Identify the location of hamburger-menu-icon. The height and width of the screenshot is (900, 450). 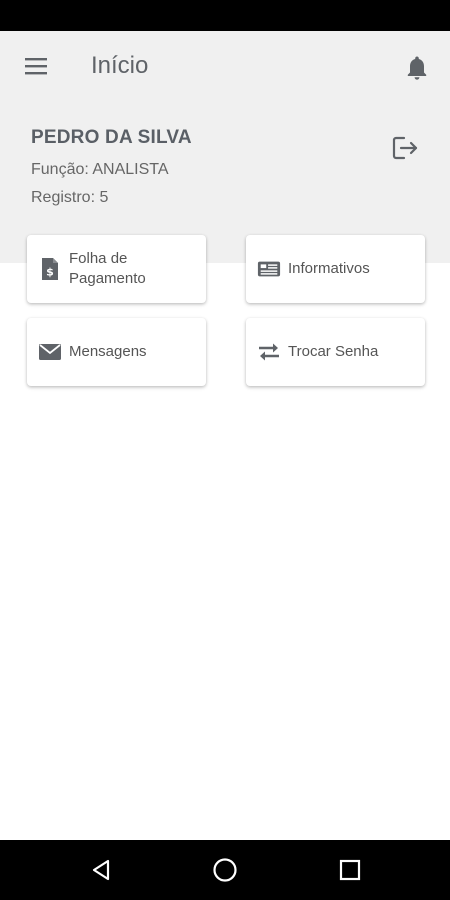
(36, 66).